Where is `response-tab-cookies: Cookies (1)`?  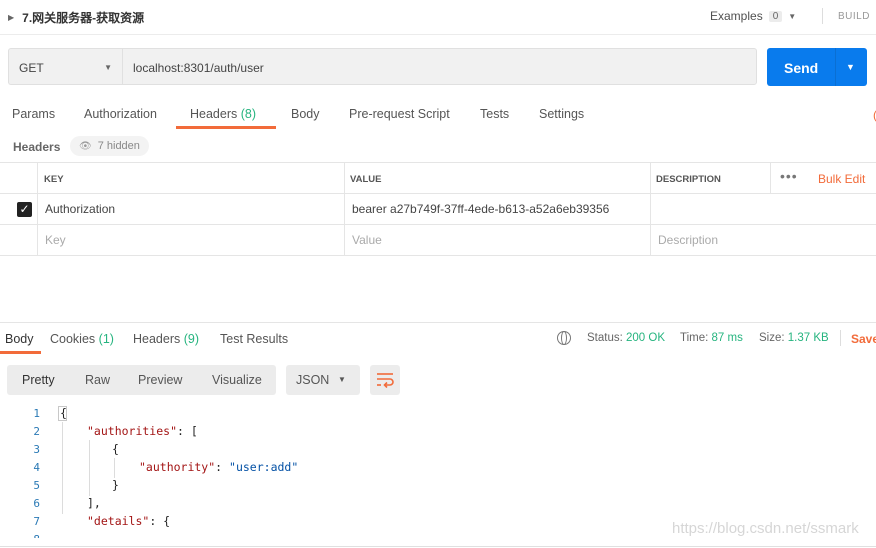
response-tab-cookies: Cookies (1) is located at coordinates (82, 339).